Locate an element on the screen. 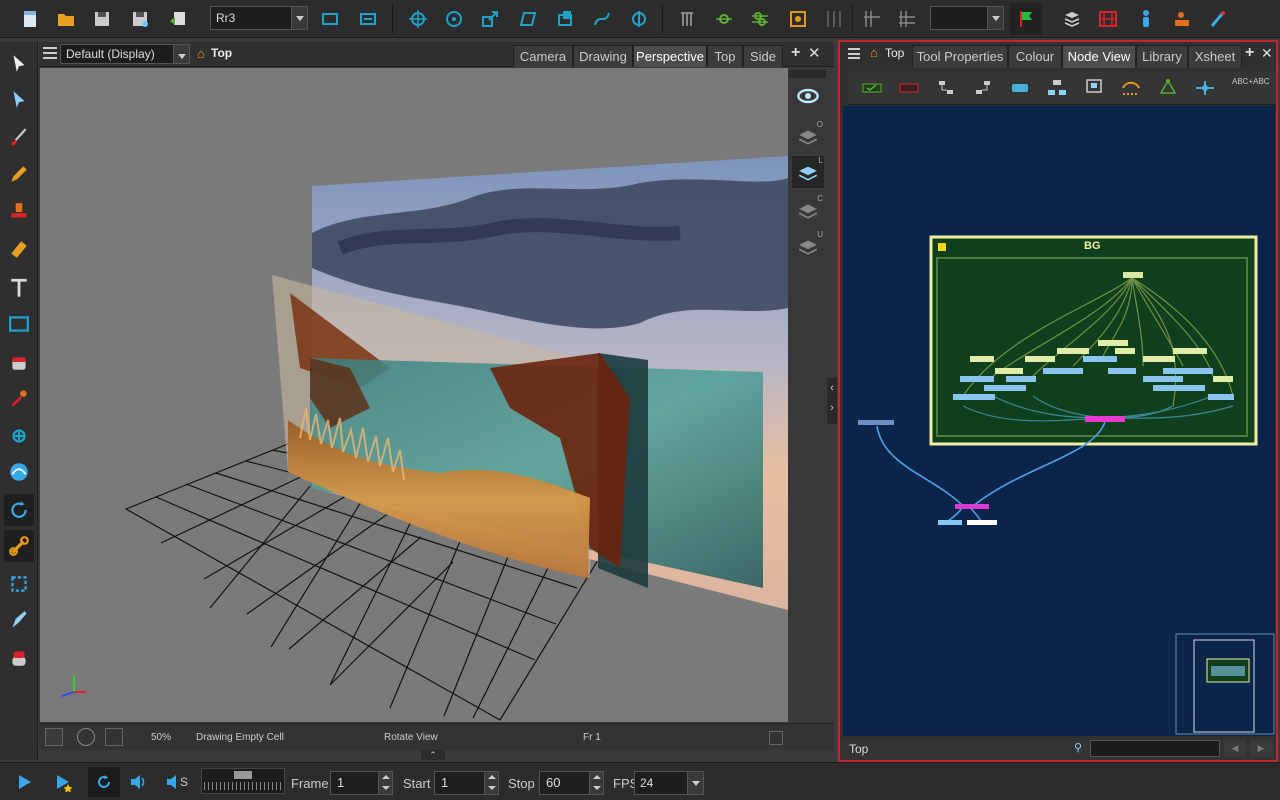 This screenshot has width=1280, height=800. layer-c-icon: C is located at coordinates (808, 210).